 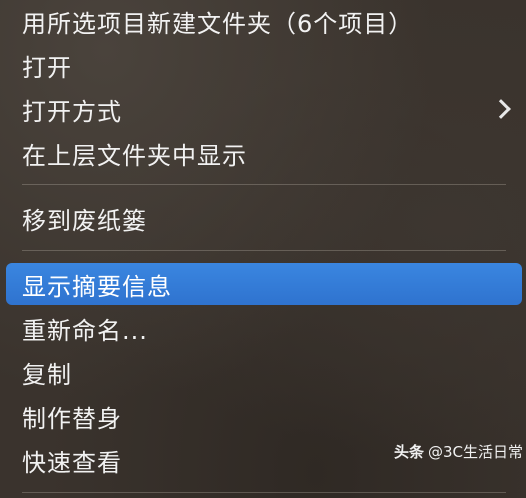 What do you see at coordinates (134, 155) in the screenshot?
I see `menu-item-label: 在上层文件夹中显示` at bounding box center [134, 155].